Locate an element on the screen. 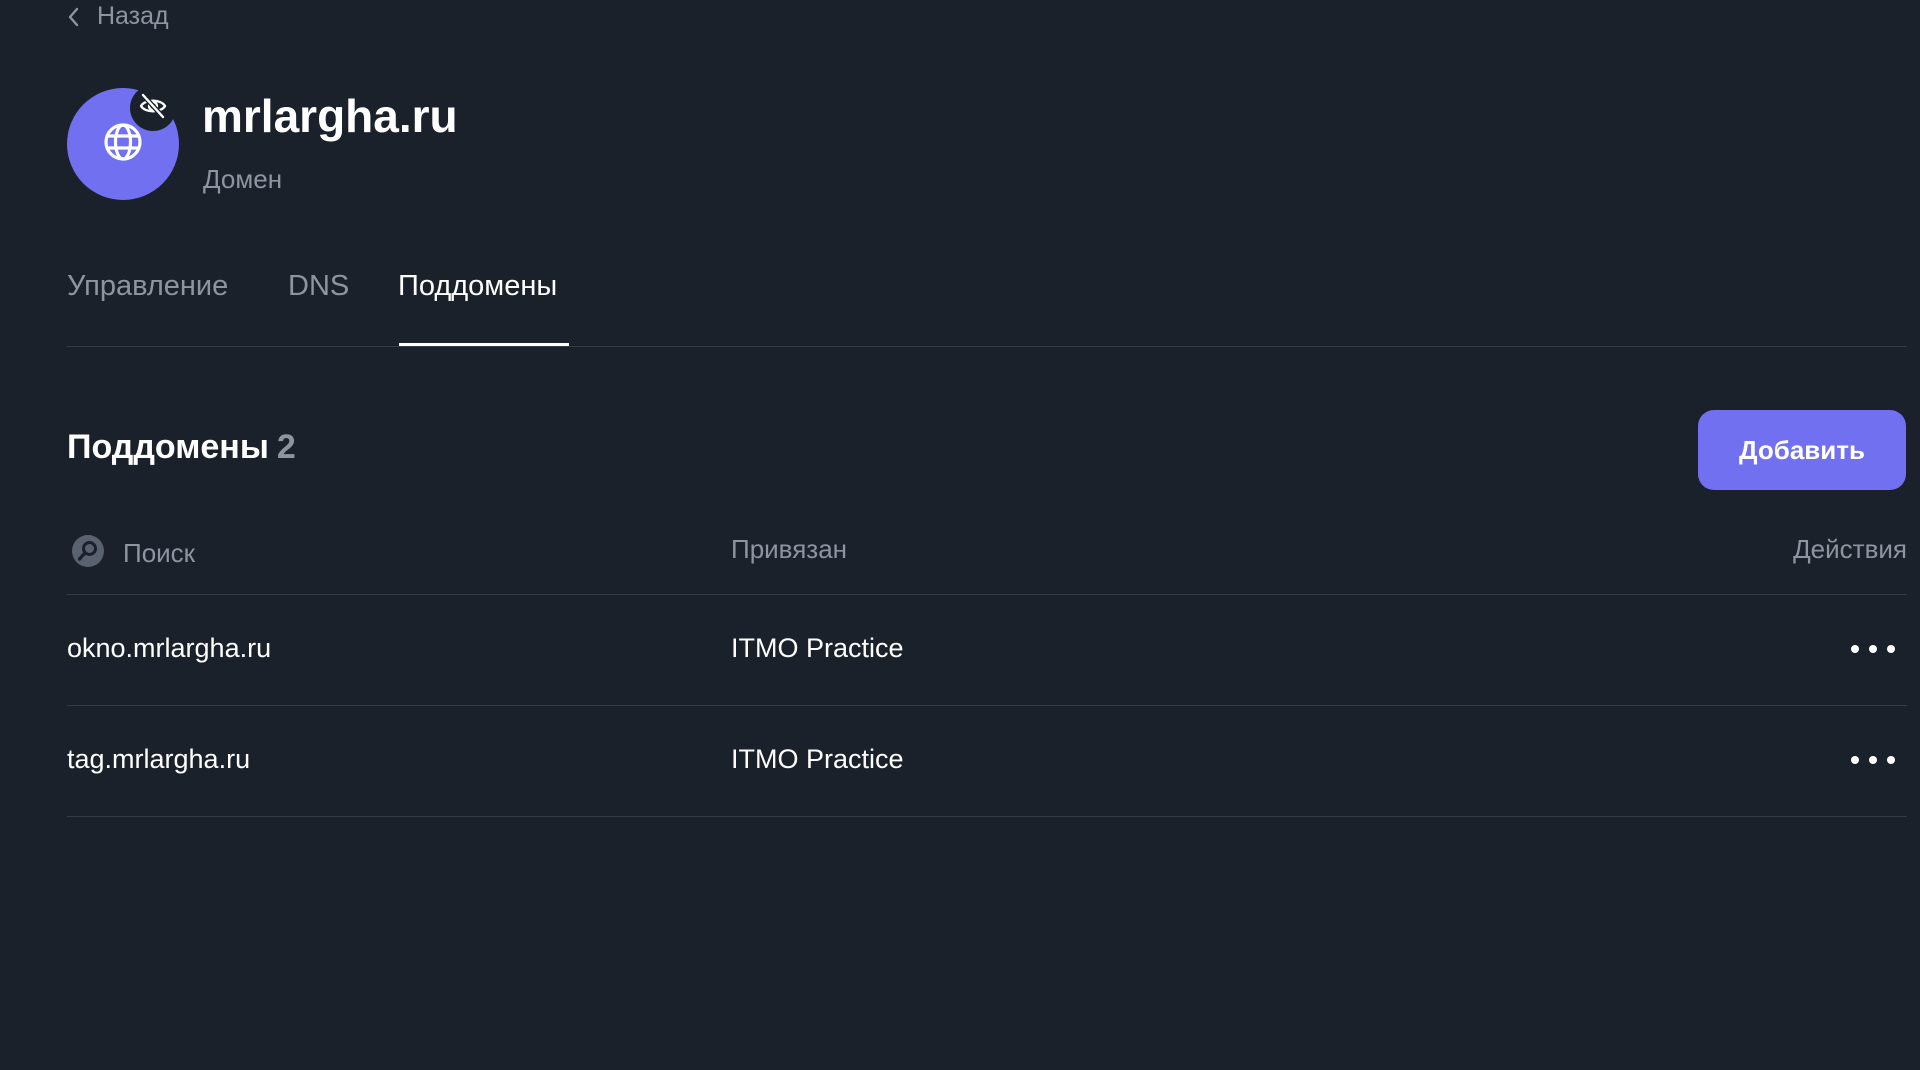  back-link: Назад is located at coordinates (118, 16).